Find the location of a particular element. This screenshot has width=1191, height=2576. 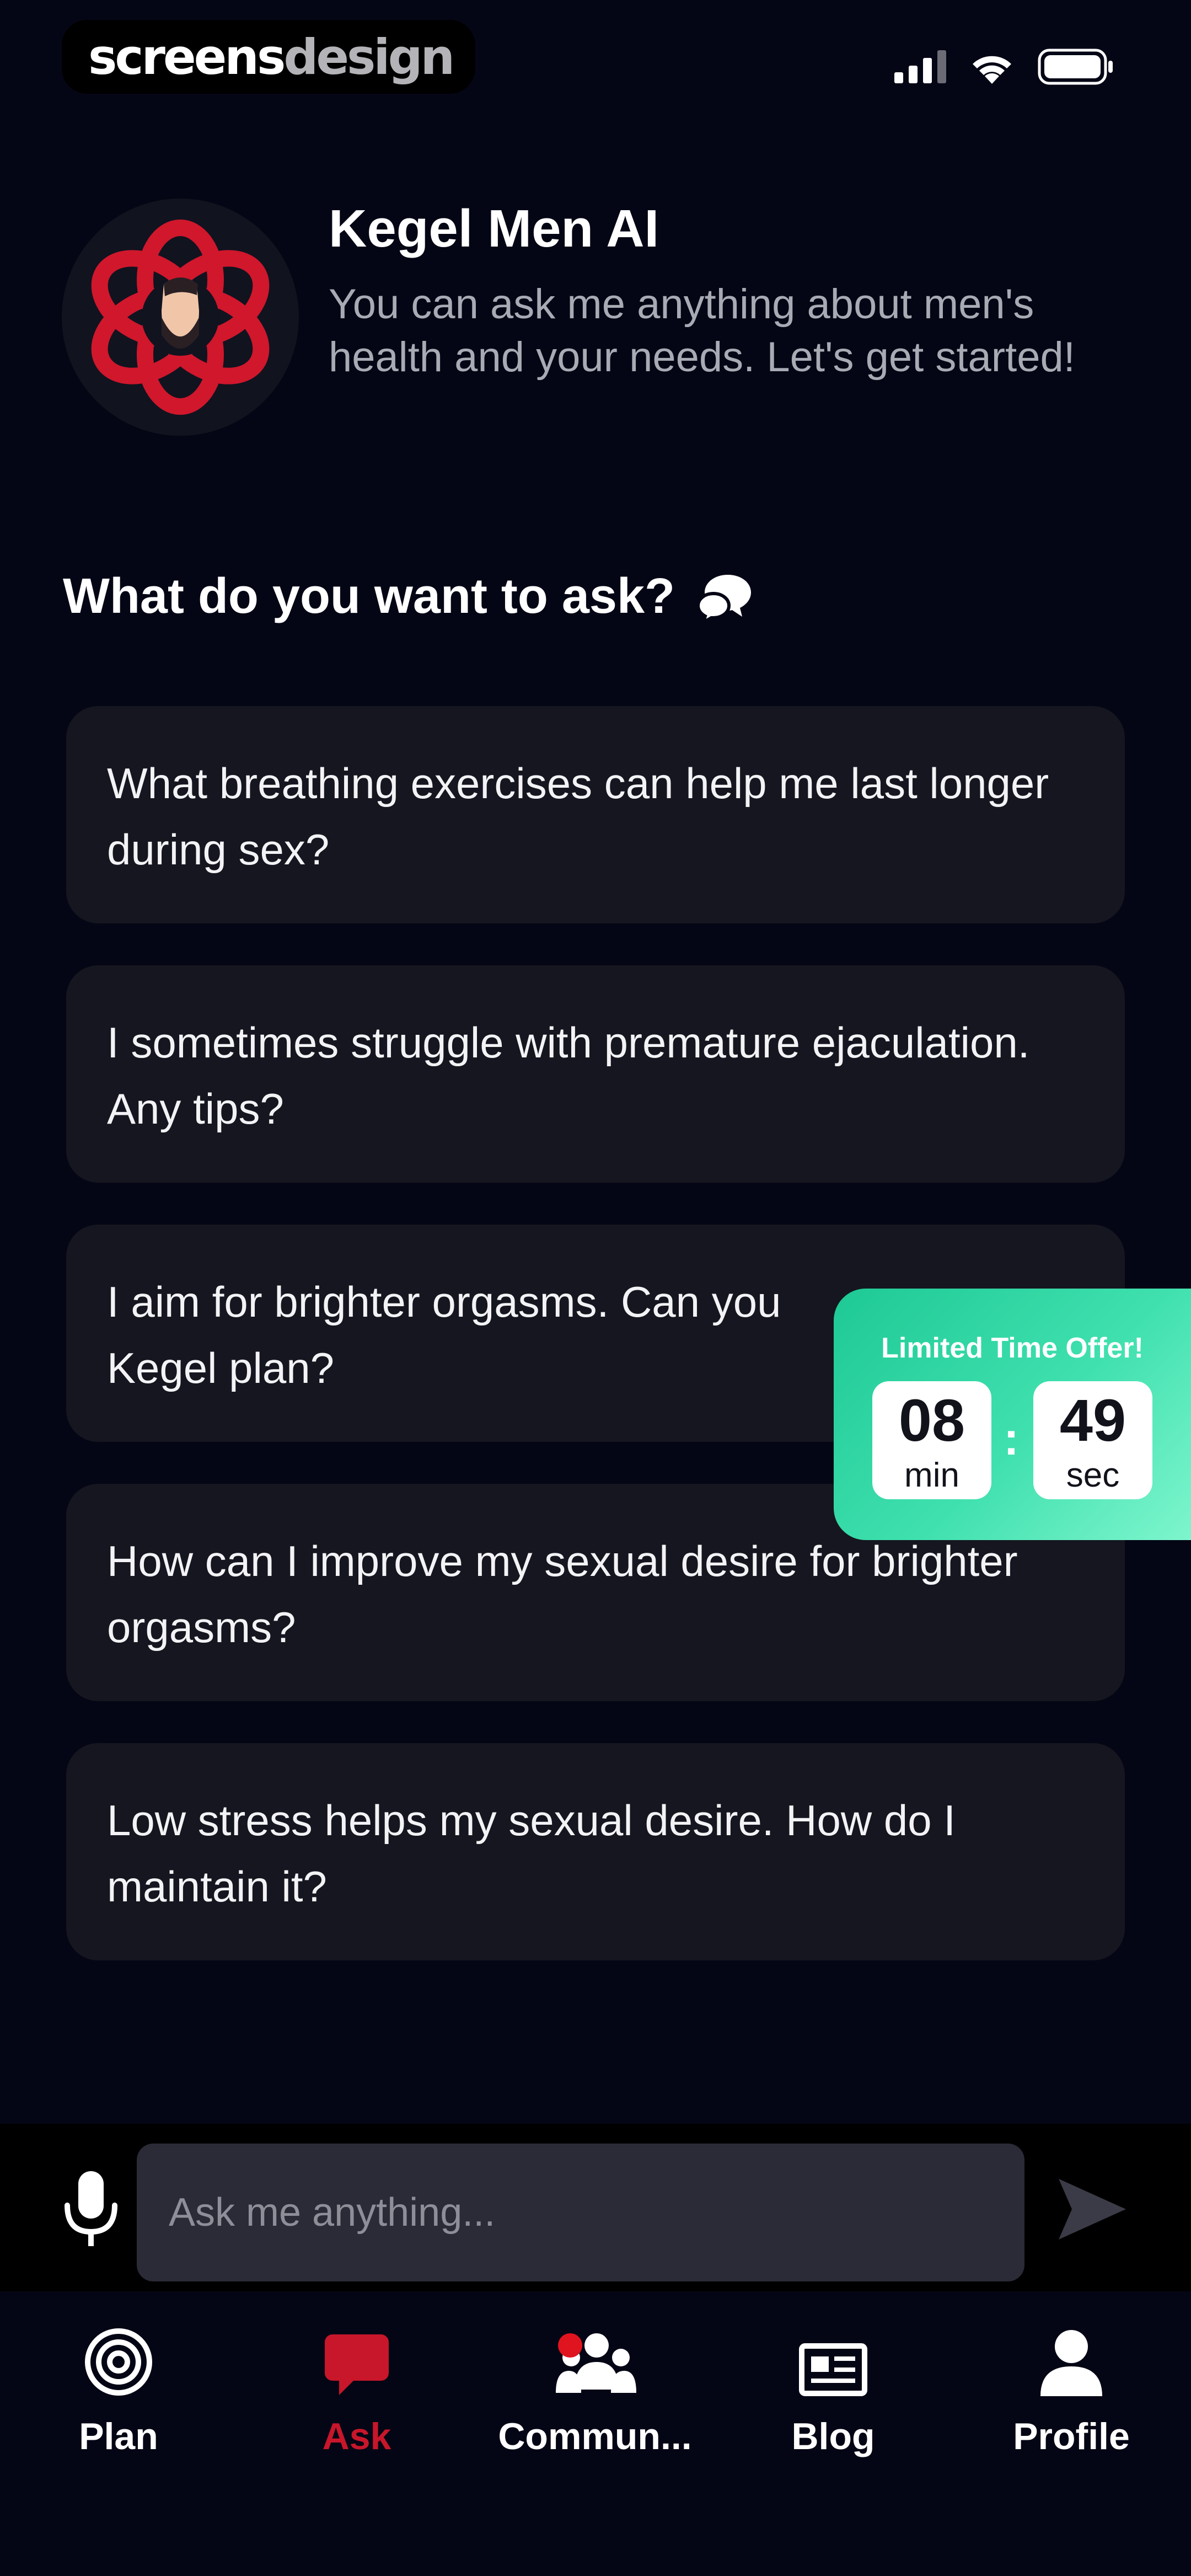

tab-profile: Profile is located at coordinates (1071, 2393).